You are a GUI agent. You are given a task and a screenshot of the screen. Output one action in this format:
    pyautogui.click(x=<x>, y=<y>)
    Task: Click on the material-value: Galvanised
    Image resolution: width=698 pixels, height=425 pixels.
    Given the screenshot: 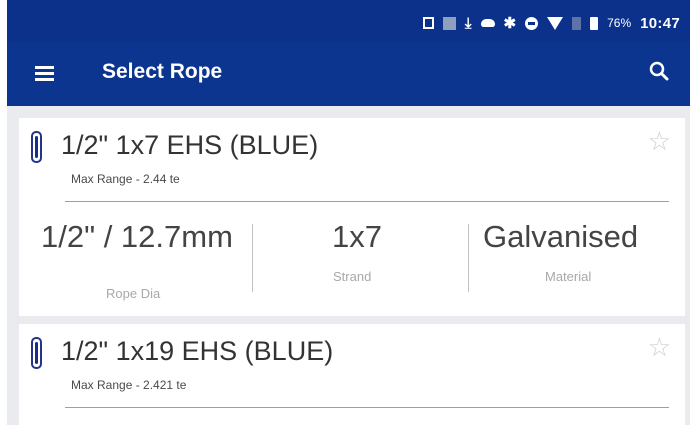 What is the action you would take?
    pyautogui.click(x=561, y=236)
    